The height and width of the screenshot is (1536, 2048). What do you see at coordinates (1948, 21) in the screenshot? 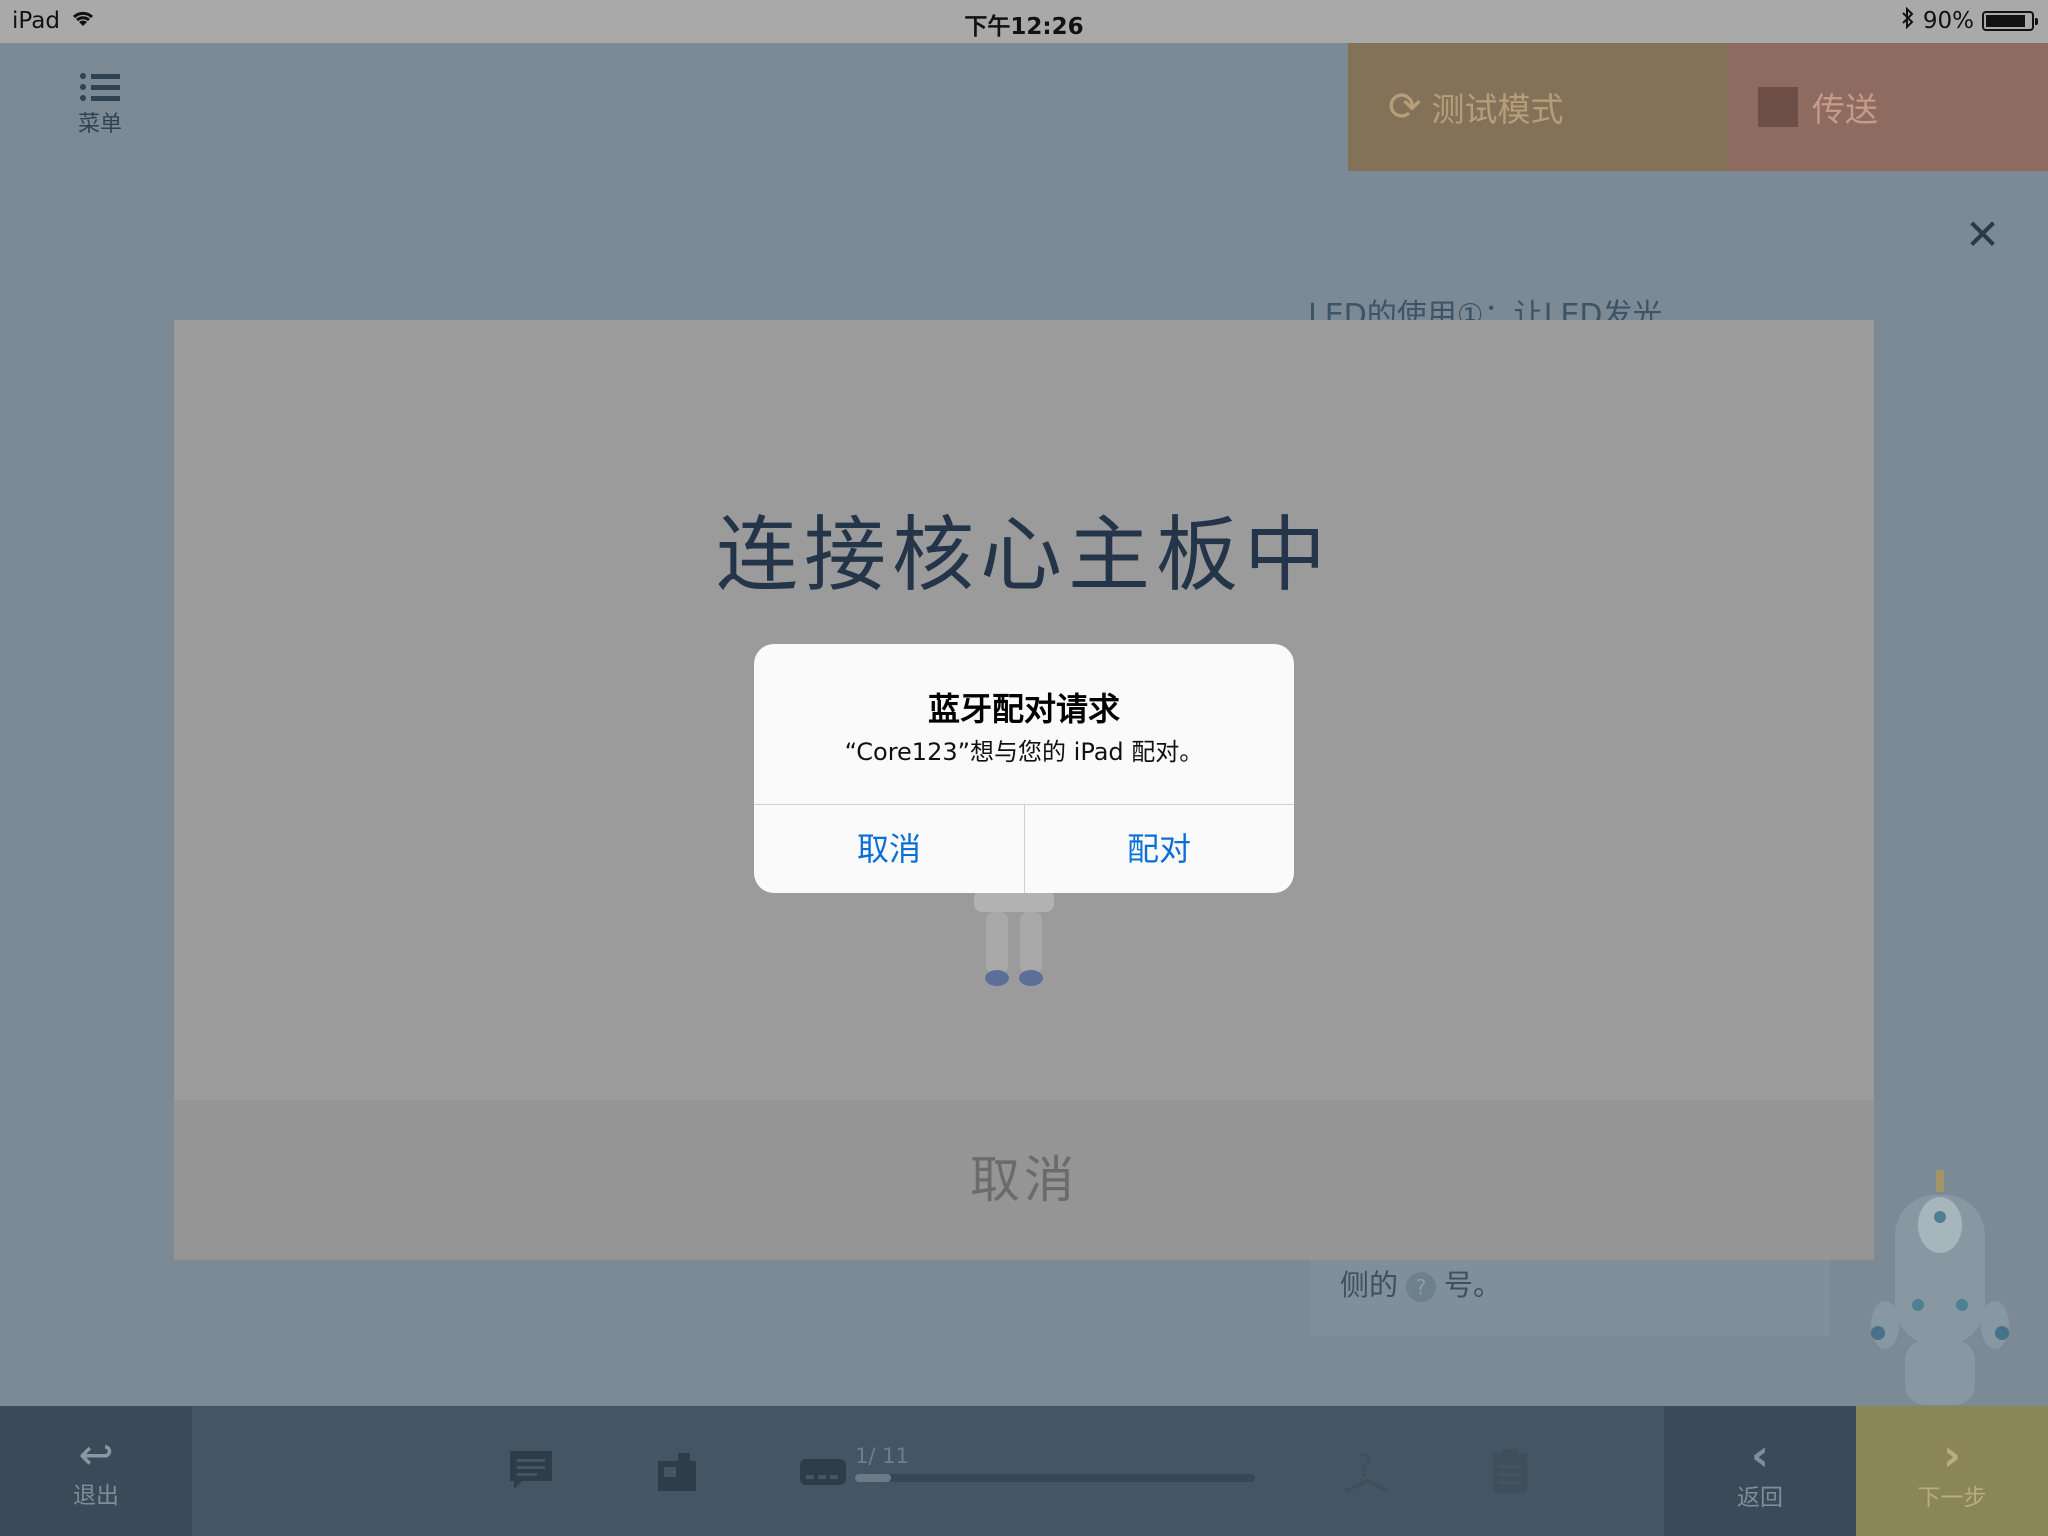
I see `battery-percent: 90%` at bounding box center [1948, 21].